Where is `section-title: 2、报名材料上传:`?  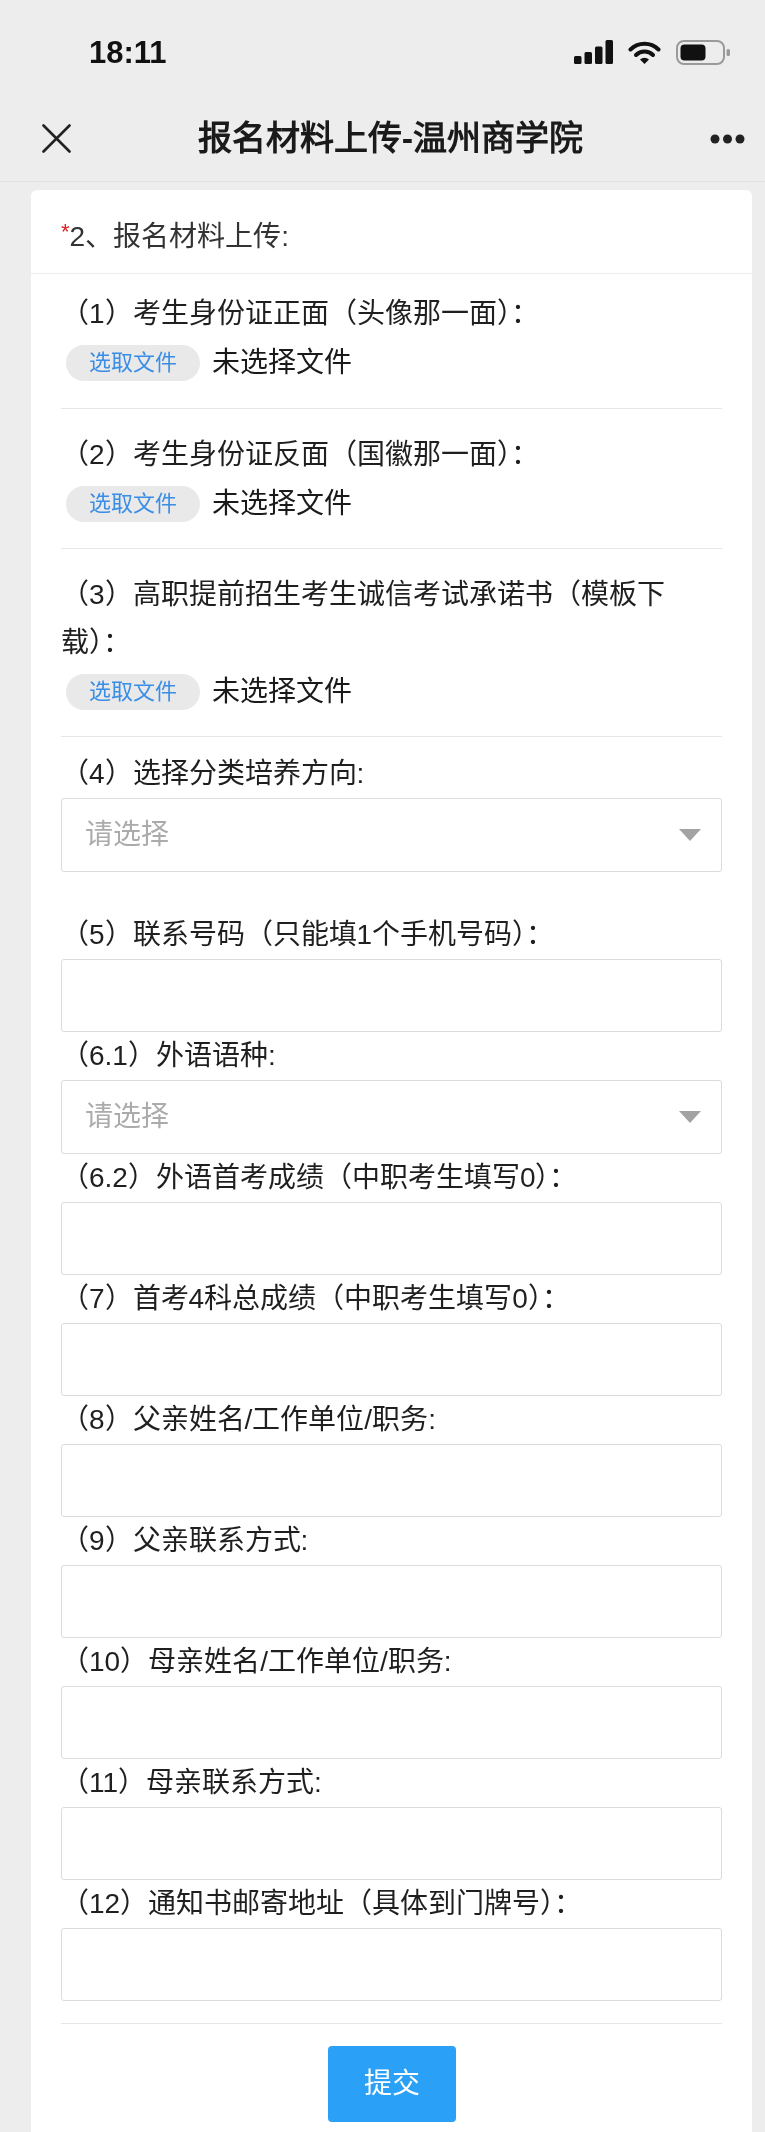
section-title: 2、报名材料上传: is located at coordinates (179, 236).